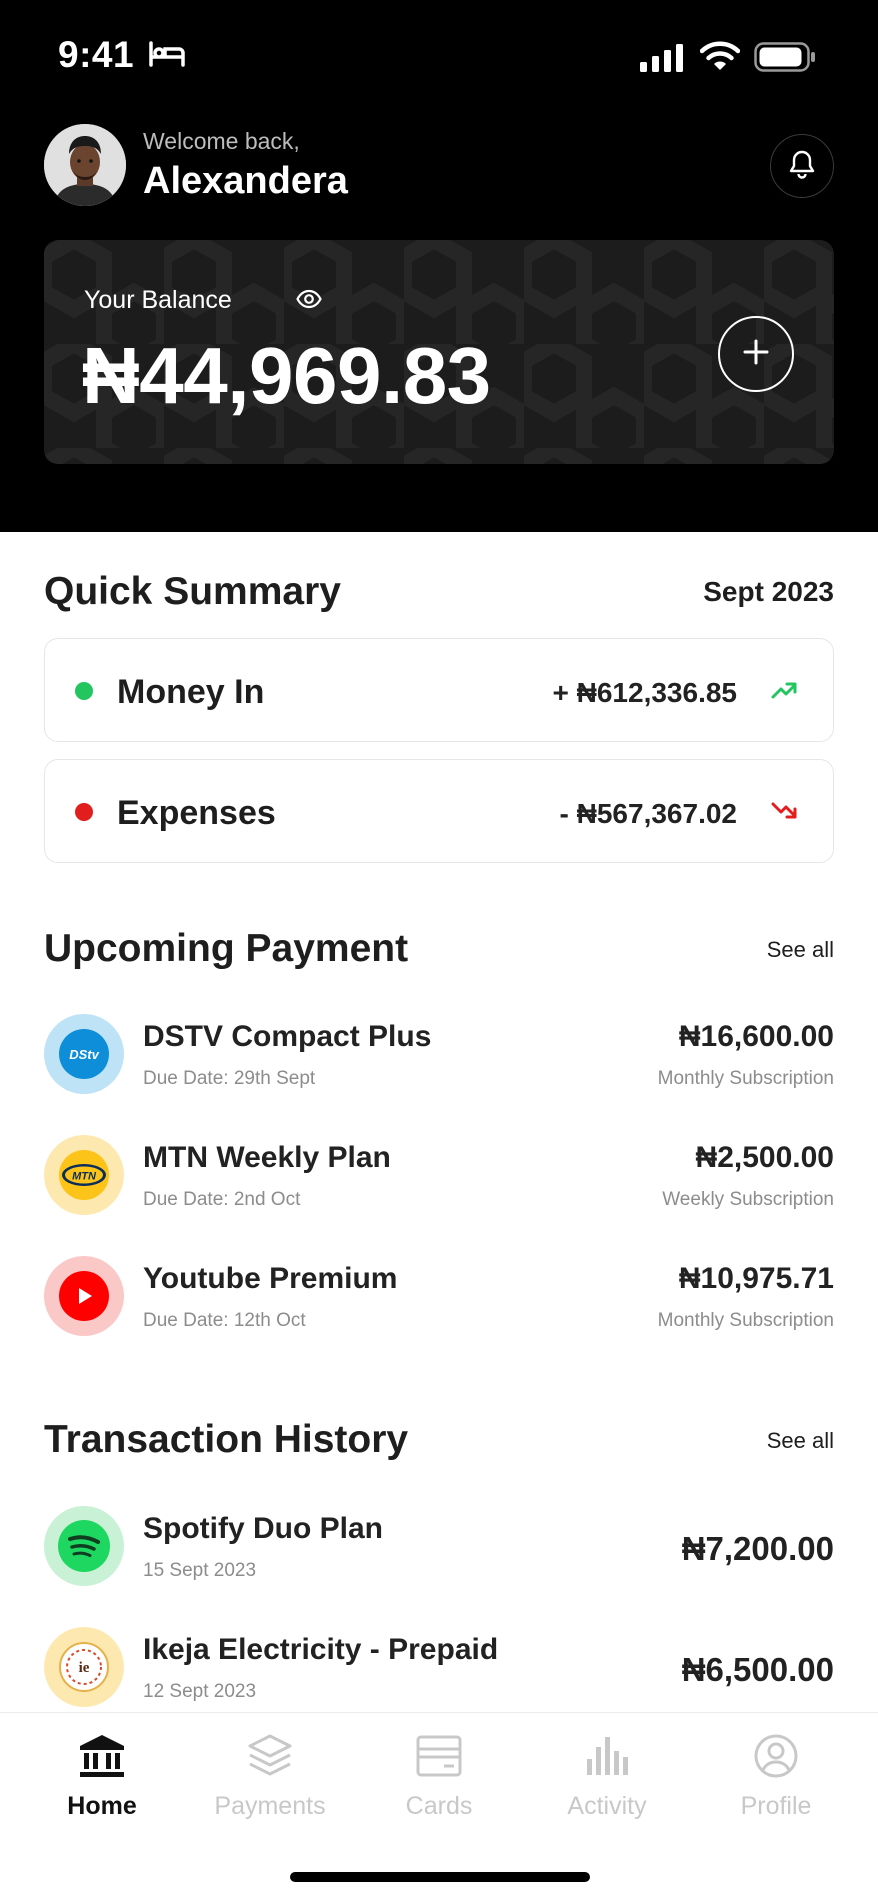 Image resolution: width=878 pixels, height=1904 pixels. I want to click on eye-icon, so click(309, 301).